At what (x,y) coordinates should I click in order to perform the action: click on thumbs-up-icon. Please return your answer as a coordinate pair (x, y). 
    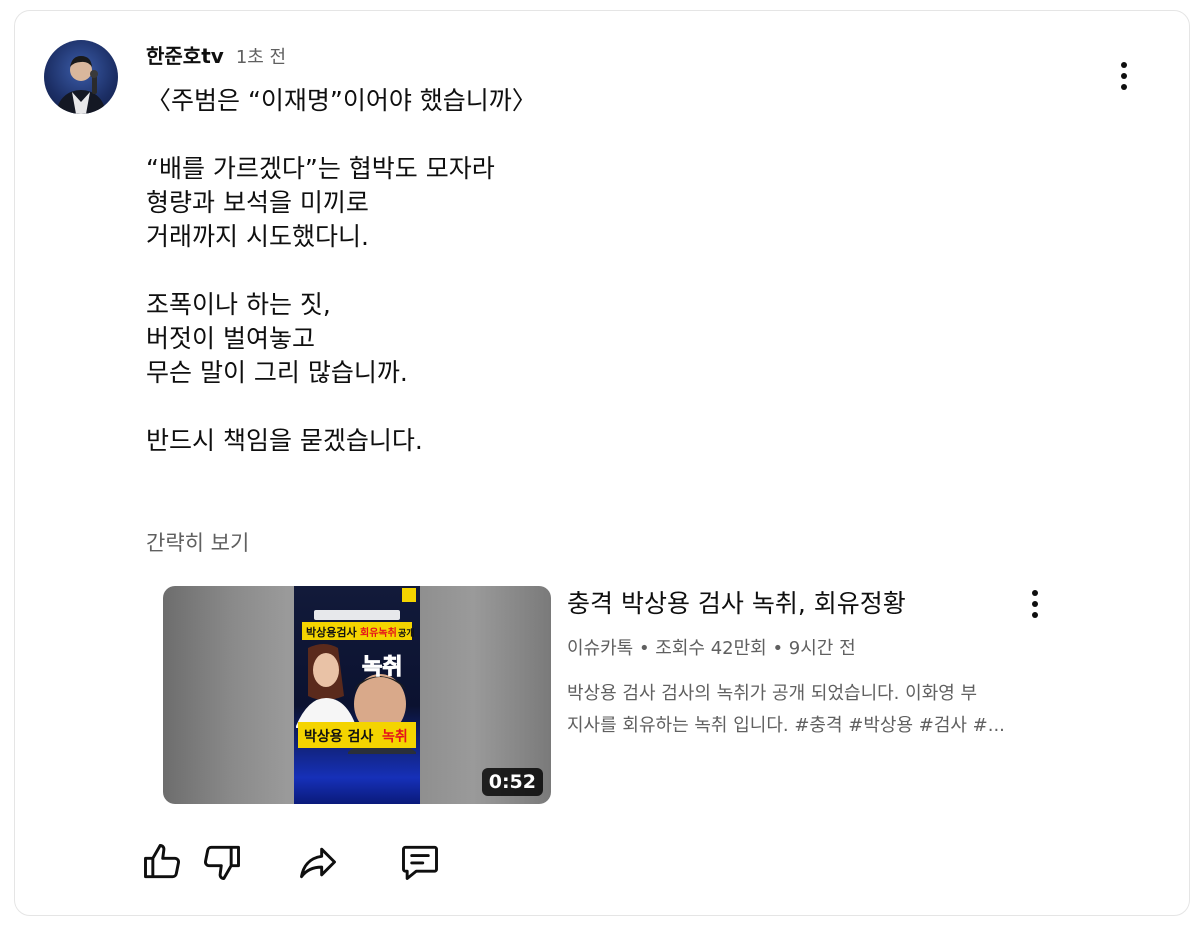
    Looking at the image, I should click on (162, 861).